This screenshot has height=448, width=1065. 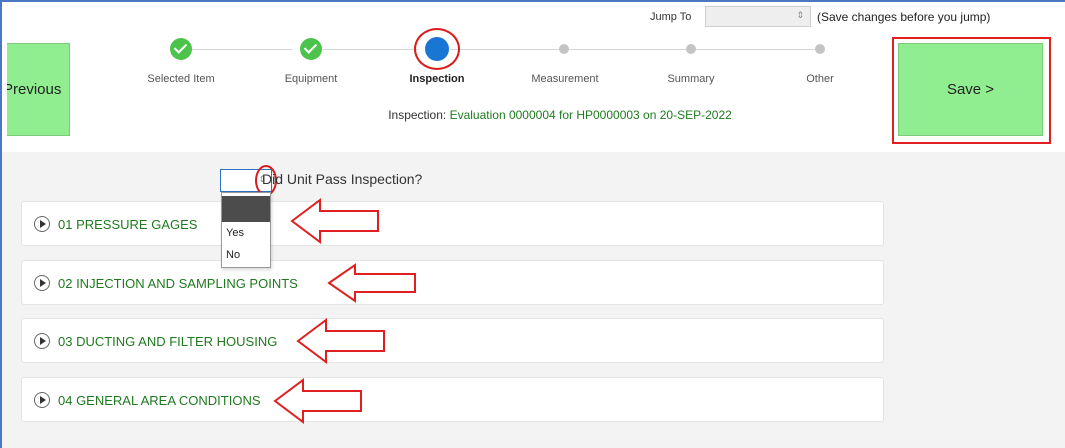 What do you see at coordinates (342, 179) in the screenshot?
I see `pass-inspection-label: Did Unit Pass Inspection?` at bounding box center [342, 179].